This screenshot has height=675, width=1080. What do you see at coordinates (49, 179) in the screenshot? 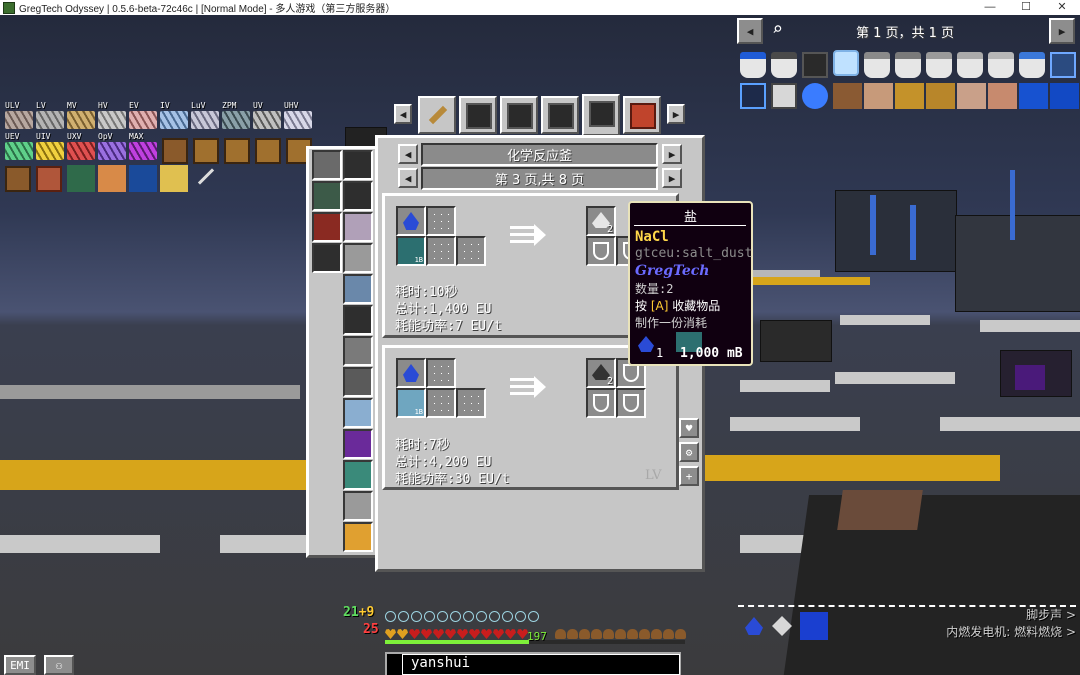
I see `brick-block-icon` at bounding box center [49, 179].